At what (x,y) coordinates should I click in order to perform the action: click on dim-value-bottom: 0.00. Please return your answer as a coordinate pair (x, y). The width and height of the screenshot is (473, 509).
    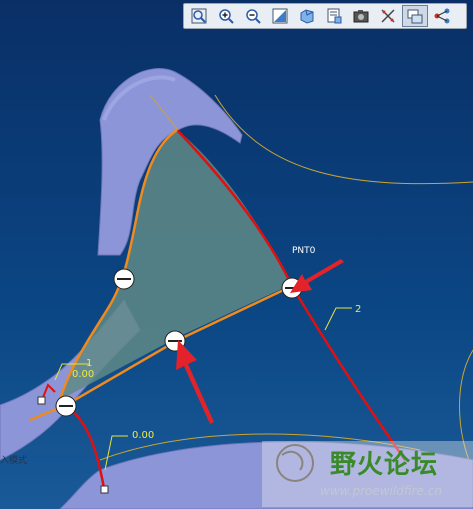
    Looking at the image, I should click on (143, 435).